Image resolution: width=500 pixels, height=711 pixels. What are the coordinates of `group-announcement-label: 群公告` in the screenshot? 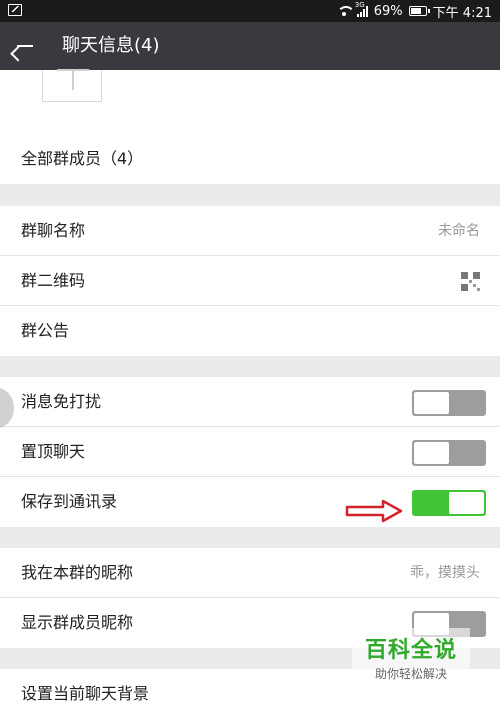 It's located at (45, 330).